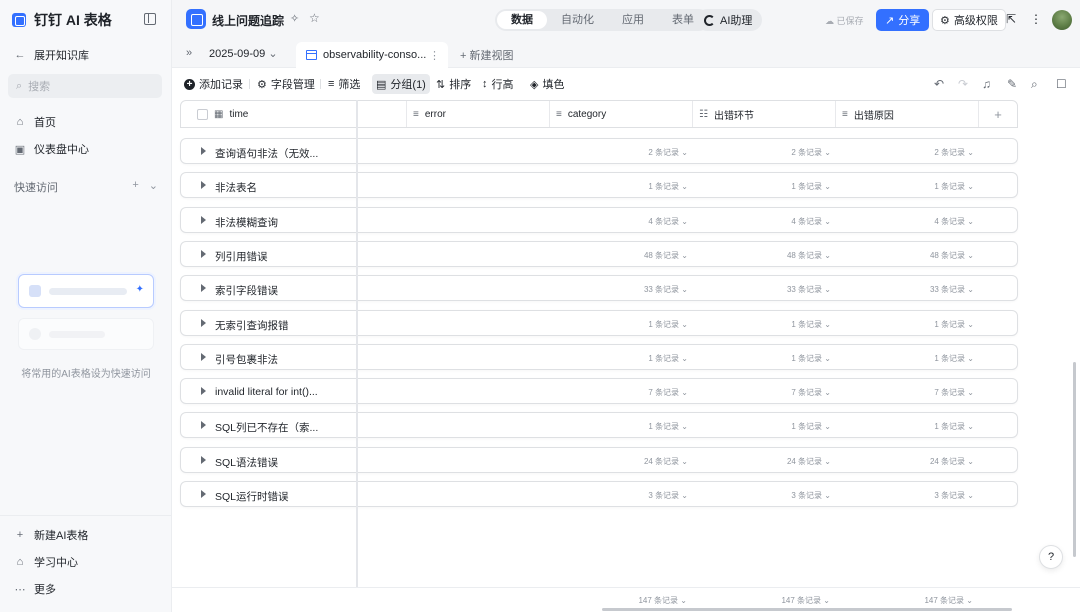 This screenshot has height=612, width=1080. I want to click on group-row: 非法模糊查询 4 条记录 ⌄ 4 条记录 ⌄ 4 条记录 ⌄, so click(599, 219).